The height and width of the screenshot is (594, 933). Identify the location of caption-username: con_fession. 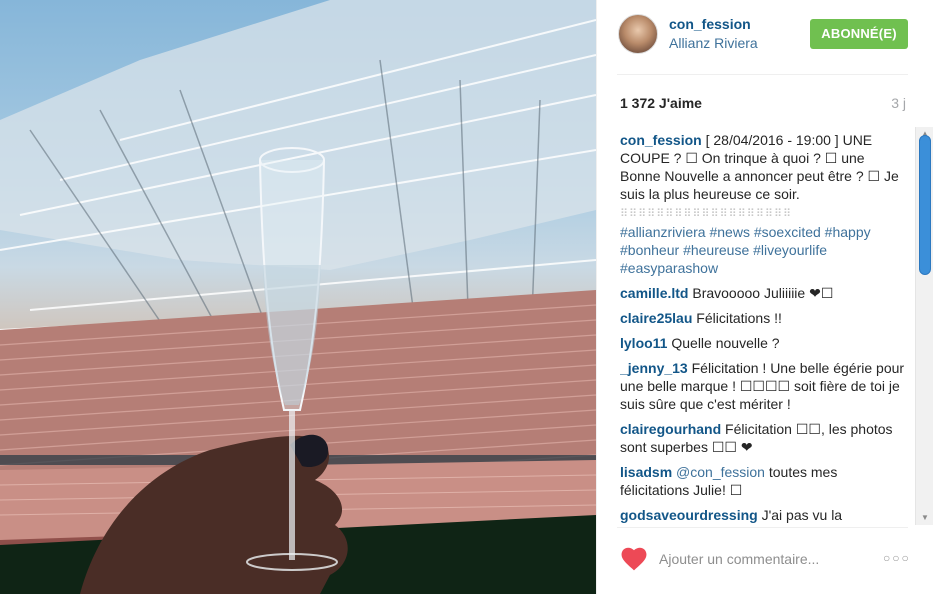
(661, 140).